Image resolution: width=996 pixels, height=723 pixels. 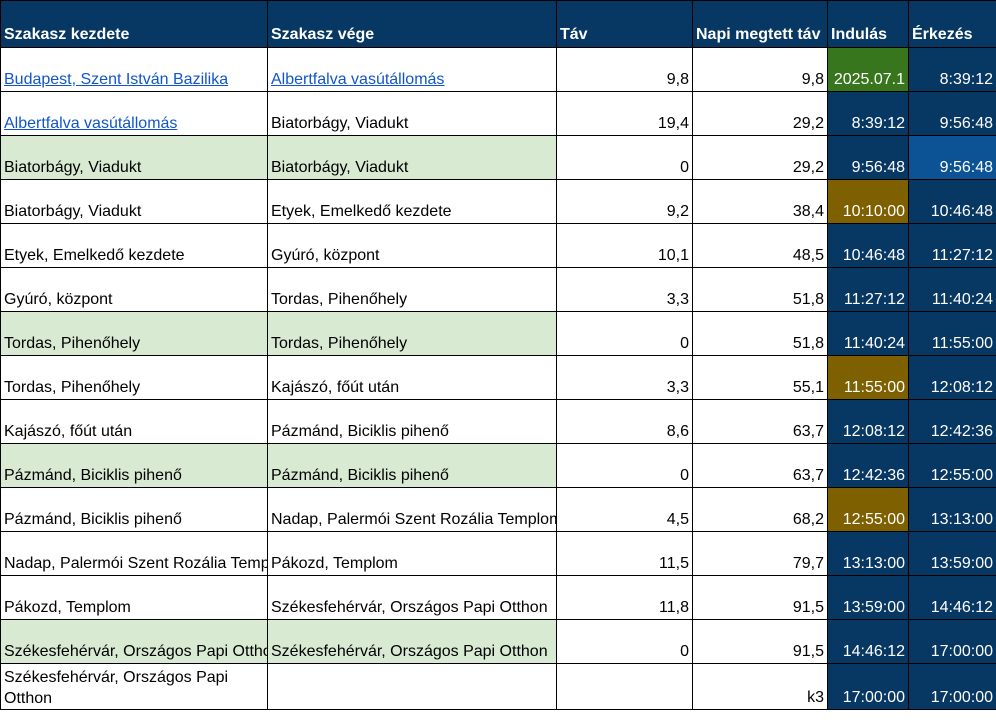 I want to click on cell-start: Gyúró, központ, so click(x=134, y=289).